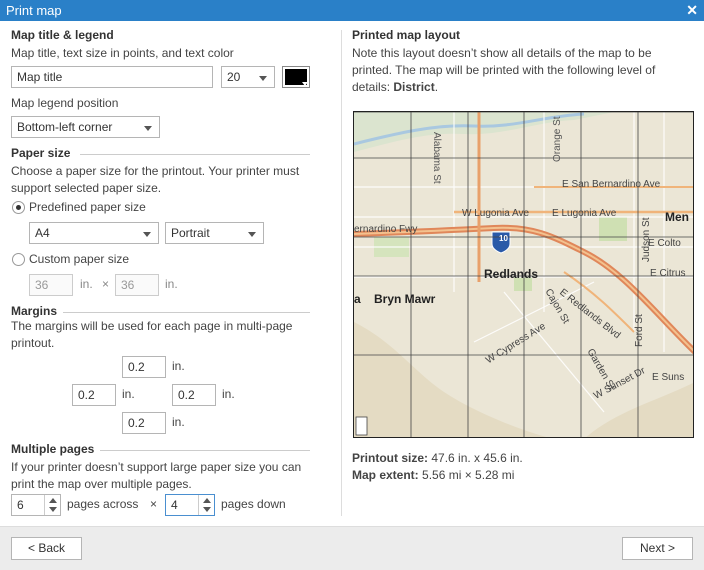 The height and width of the screenshot is (570, 704). What do you see at coordinates (190, 233) in the screenshot?
I see `orientation-value: Portrait` at bounding box center [190, 233].